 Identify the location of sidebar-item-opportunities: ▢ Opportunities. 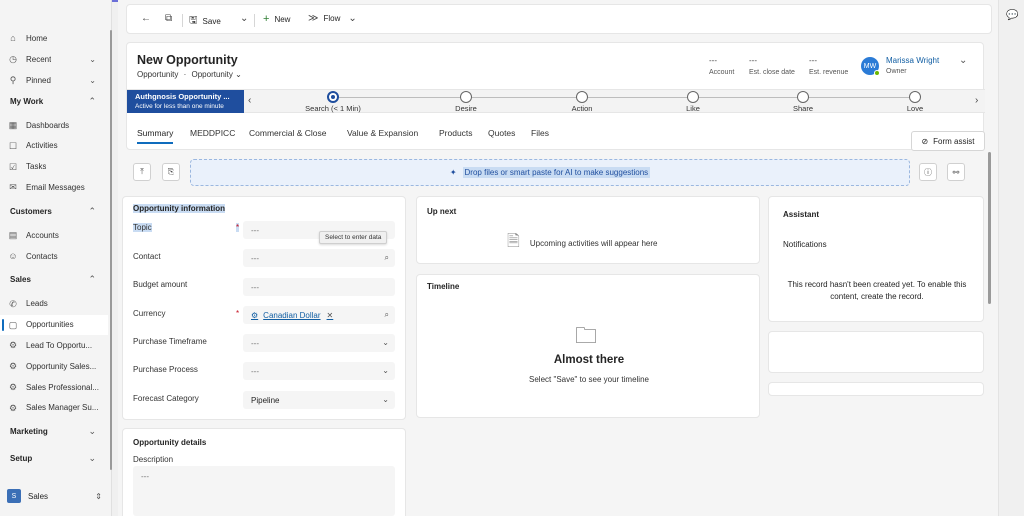
(54, 324).